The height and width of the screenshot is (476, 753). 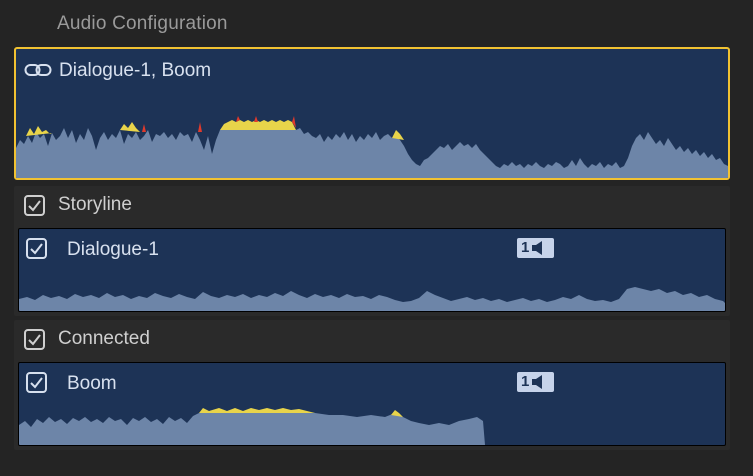 What do you see at coordinates (142, 23) in the screenshot?
I see `panel-title: Audio Configuration` at bounding box center [142, 23].